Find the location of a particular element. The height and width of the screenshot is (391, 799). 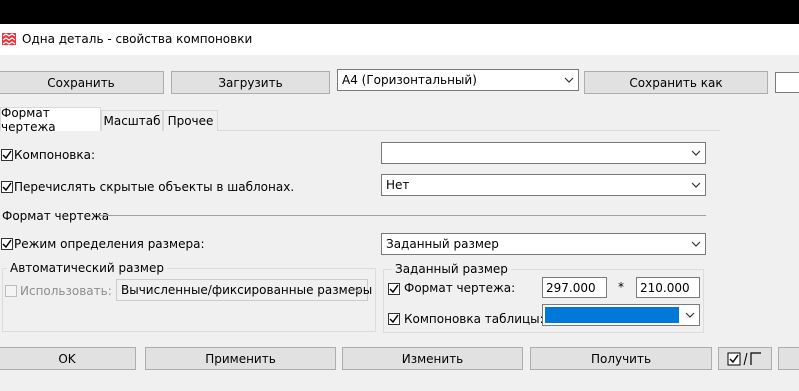

save-as-button: Сохранить как is located at coordinates (676, 82).